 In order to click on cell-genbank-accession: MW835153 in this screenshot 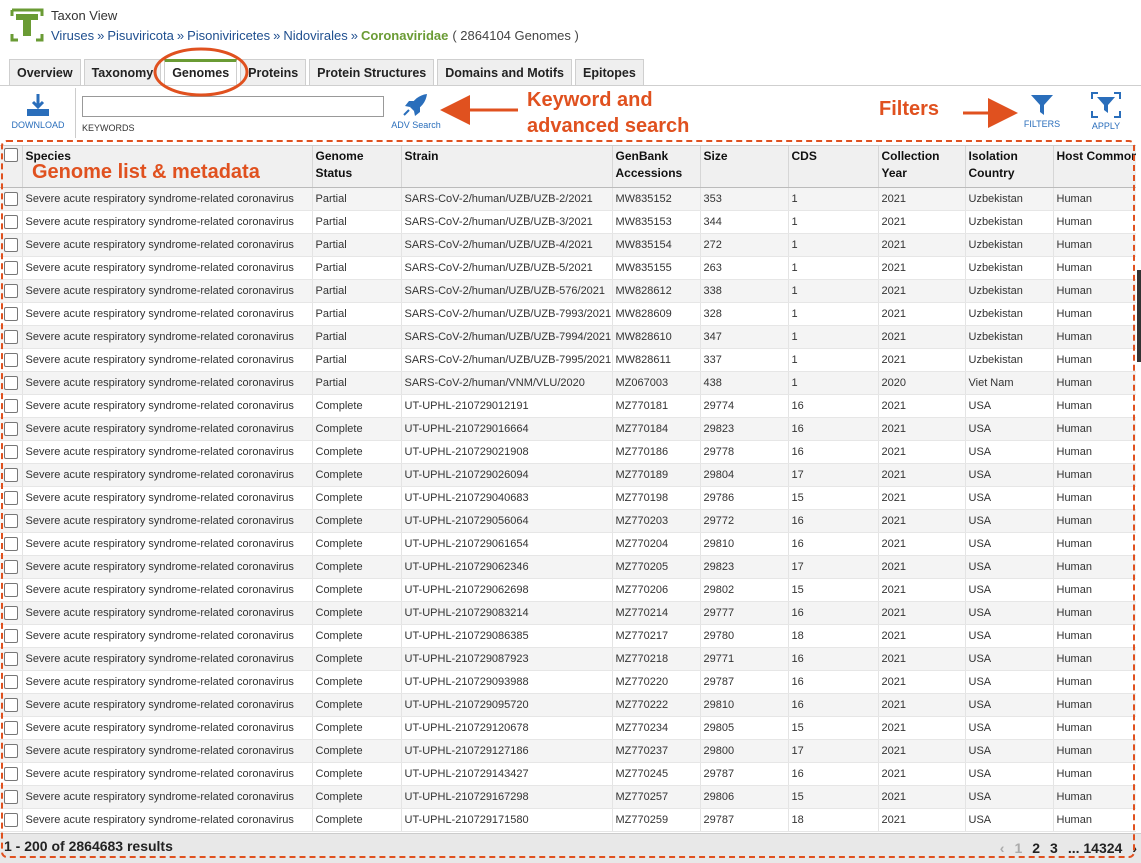, I will do `click(656, 222)`.